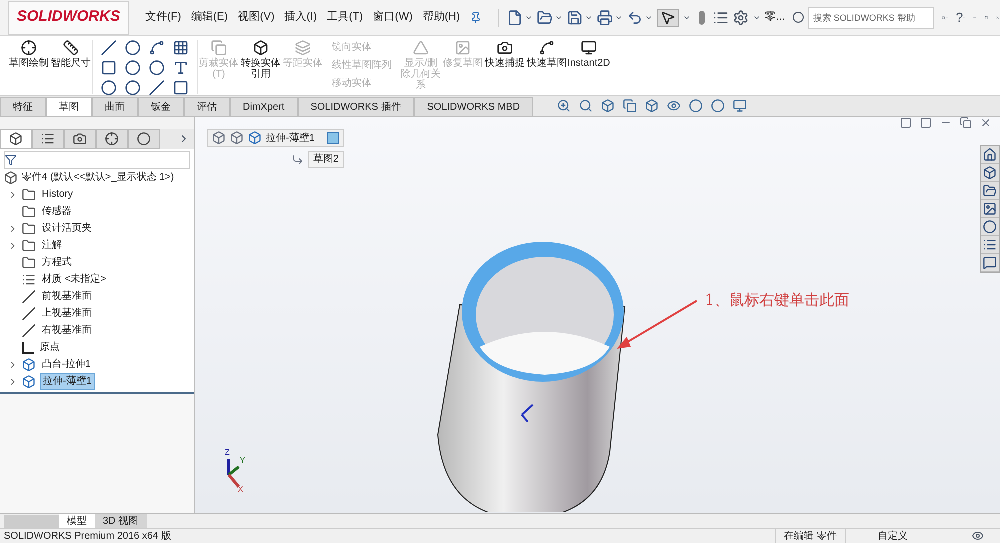 This screenshot has width=1000, height=543. What do you see at coordinates (545, 18) in the screenshot?
I see `open-folder-icon` at bounding box center [545, 18].